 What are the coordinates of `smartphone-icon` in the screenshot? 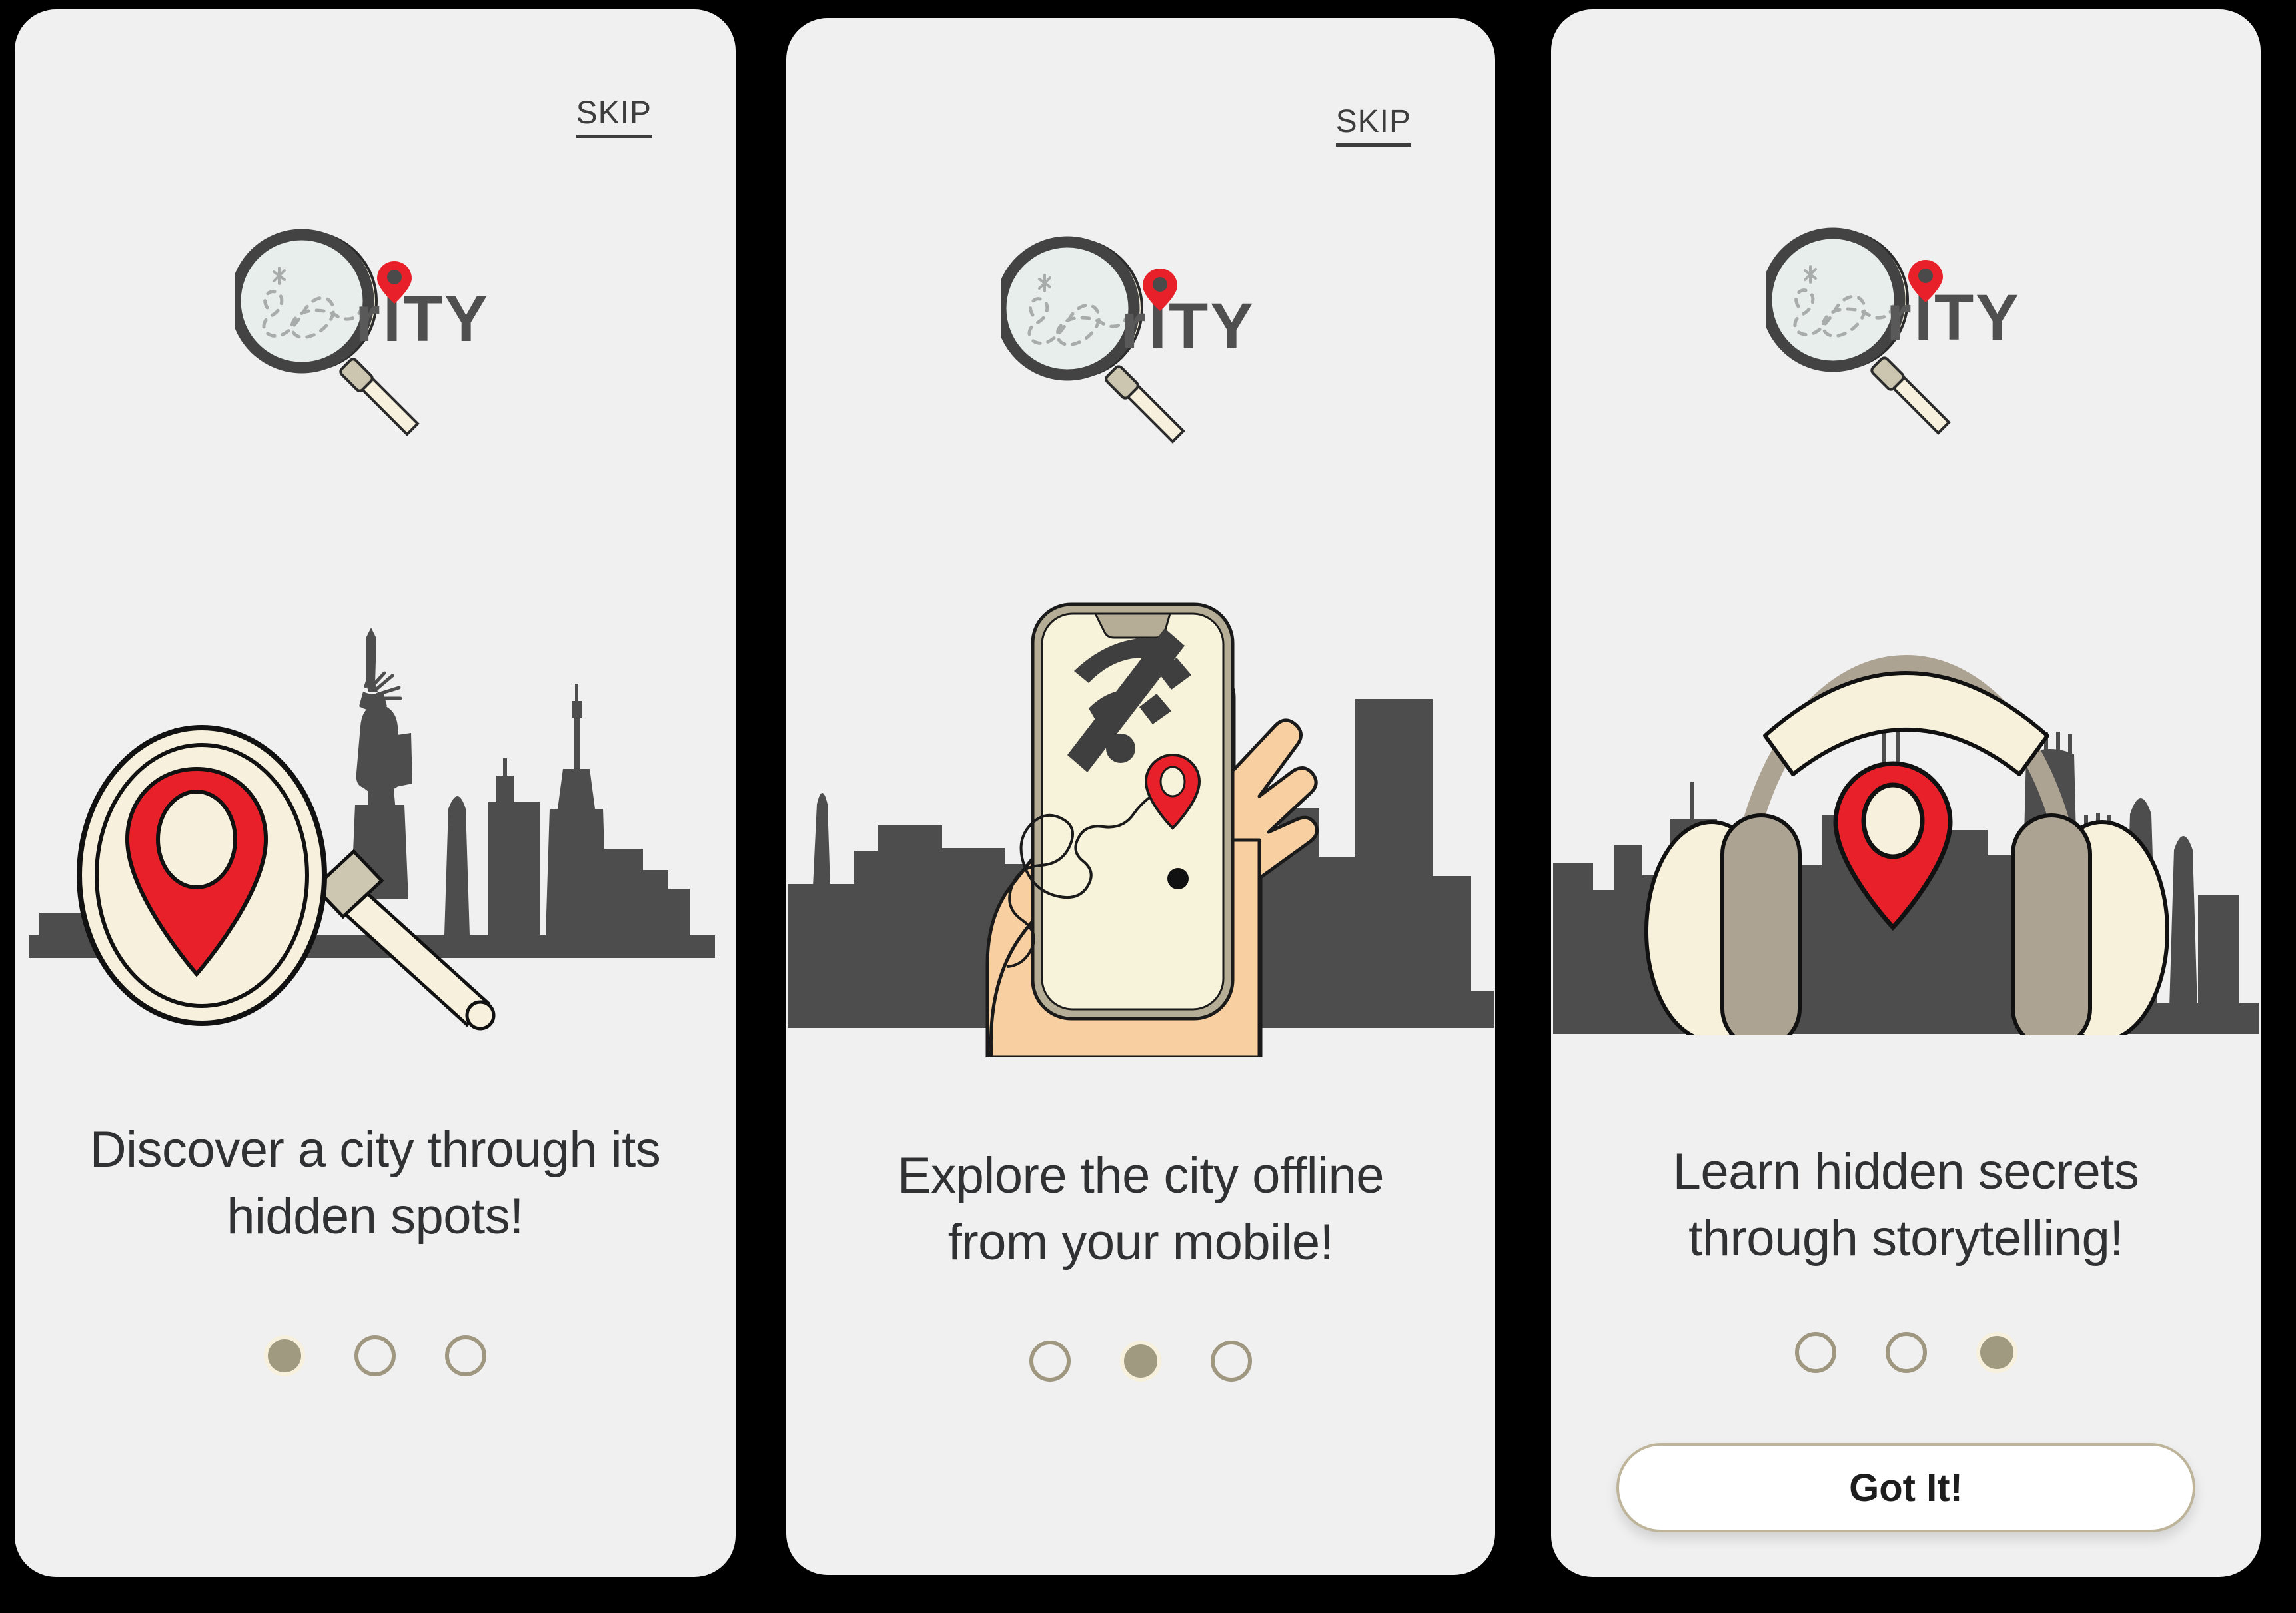 It's located at (1141, 830).